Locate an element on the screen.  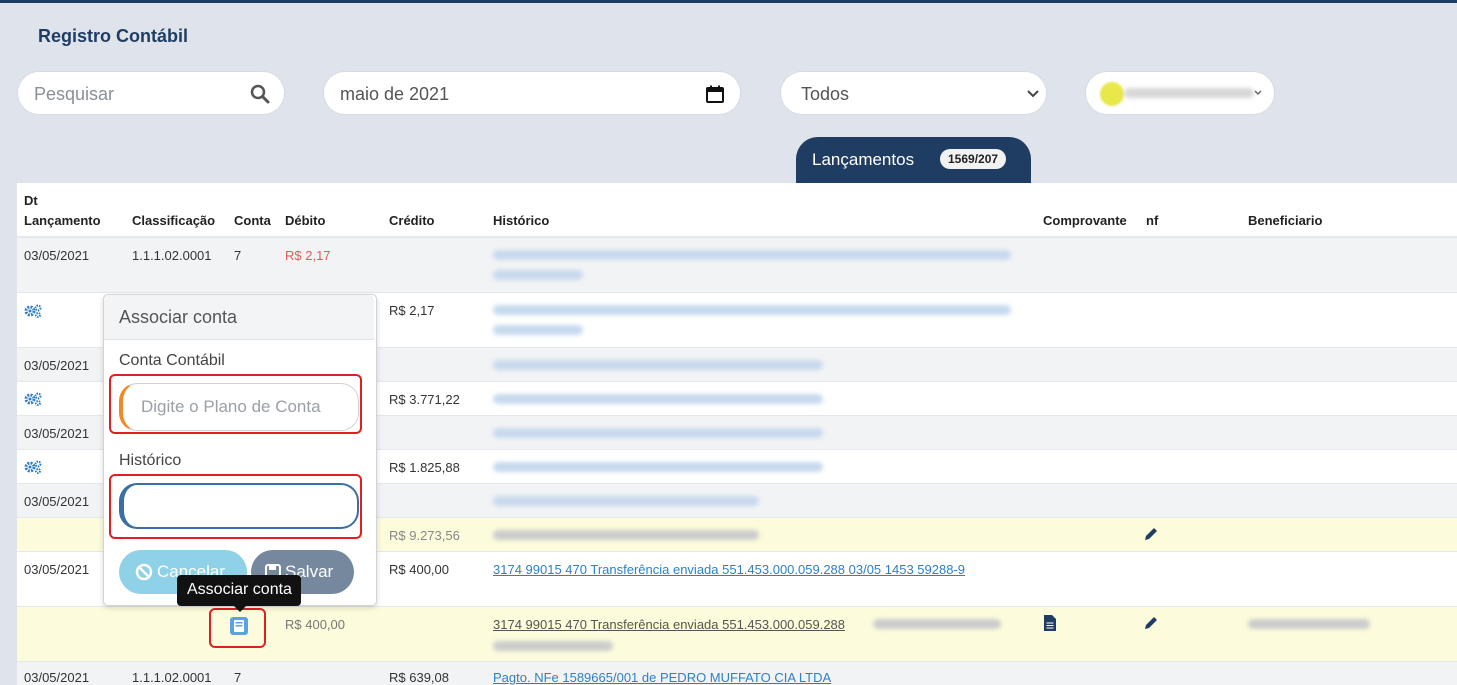
filter-select: Todos is located at coordinates (913, 93).